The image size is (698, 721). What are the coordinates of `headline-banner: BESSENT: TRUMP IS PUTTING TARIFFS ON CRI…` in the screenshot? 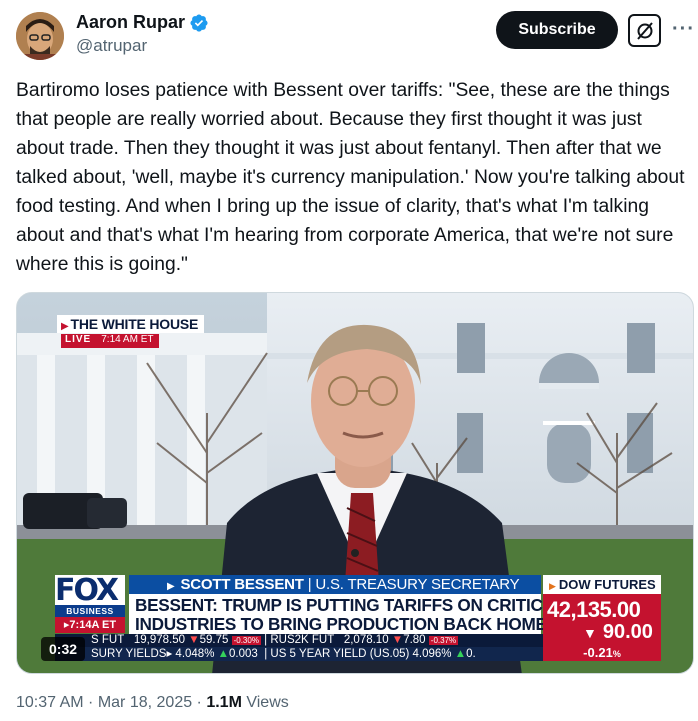 It's located at (347, 614).